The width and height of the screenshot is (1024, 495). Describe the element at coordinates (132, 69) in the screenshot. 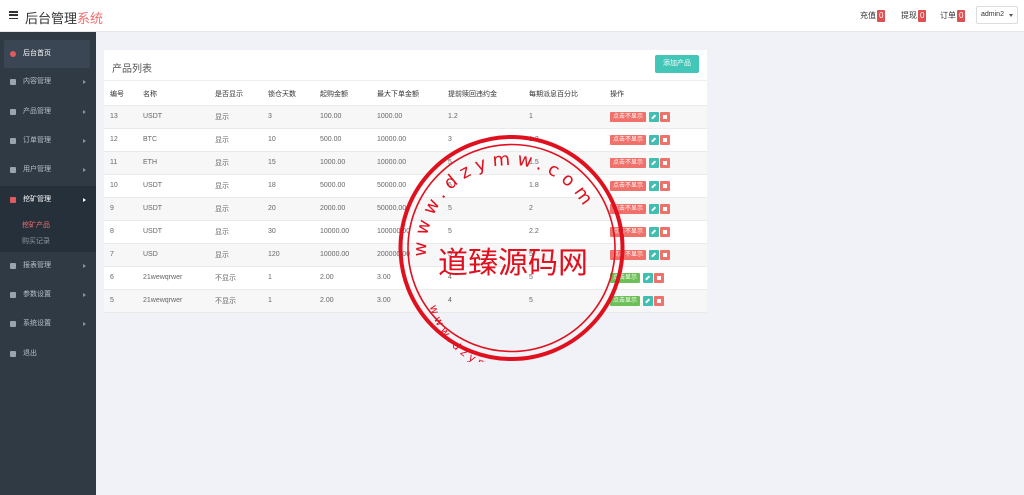

I see `panel-title: 产品列表` at that location.